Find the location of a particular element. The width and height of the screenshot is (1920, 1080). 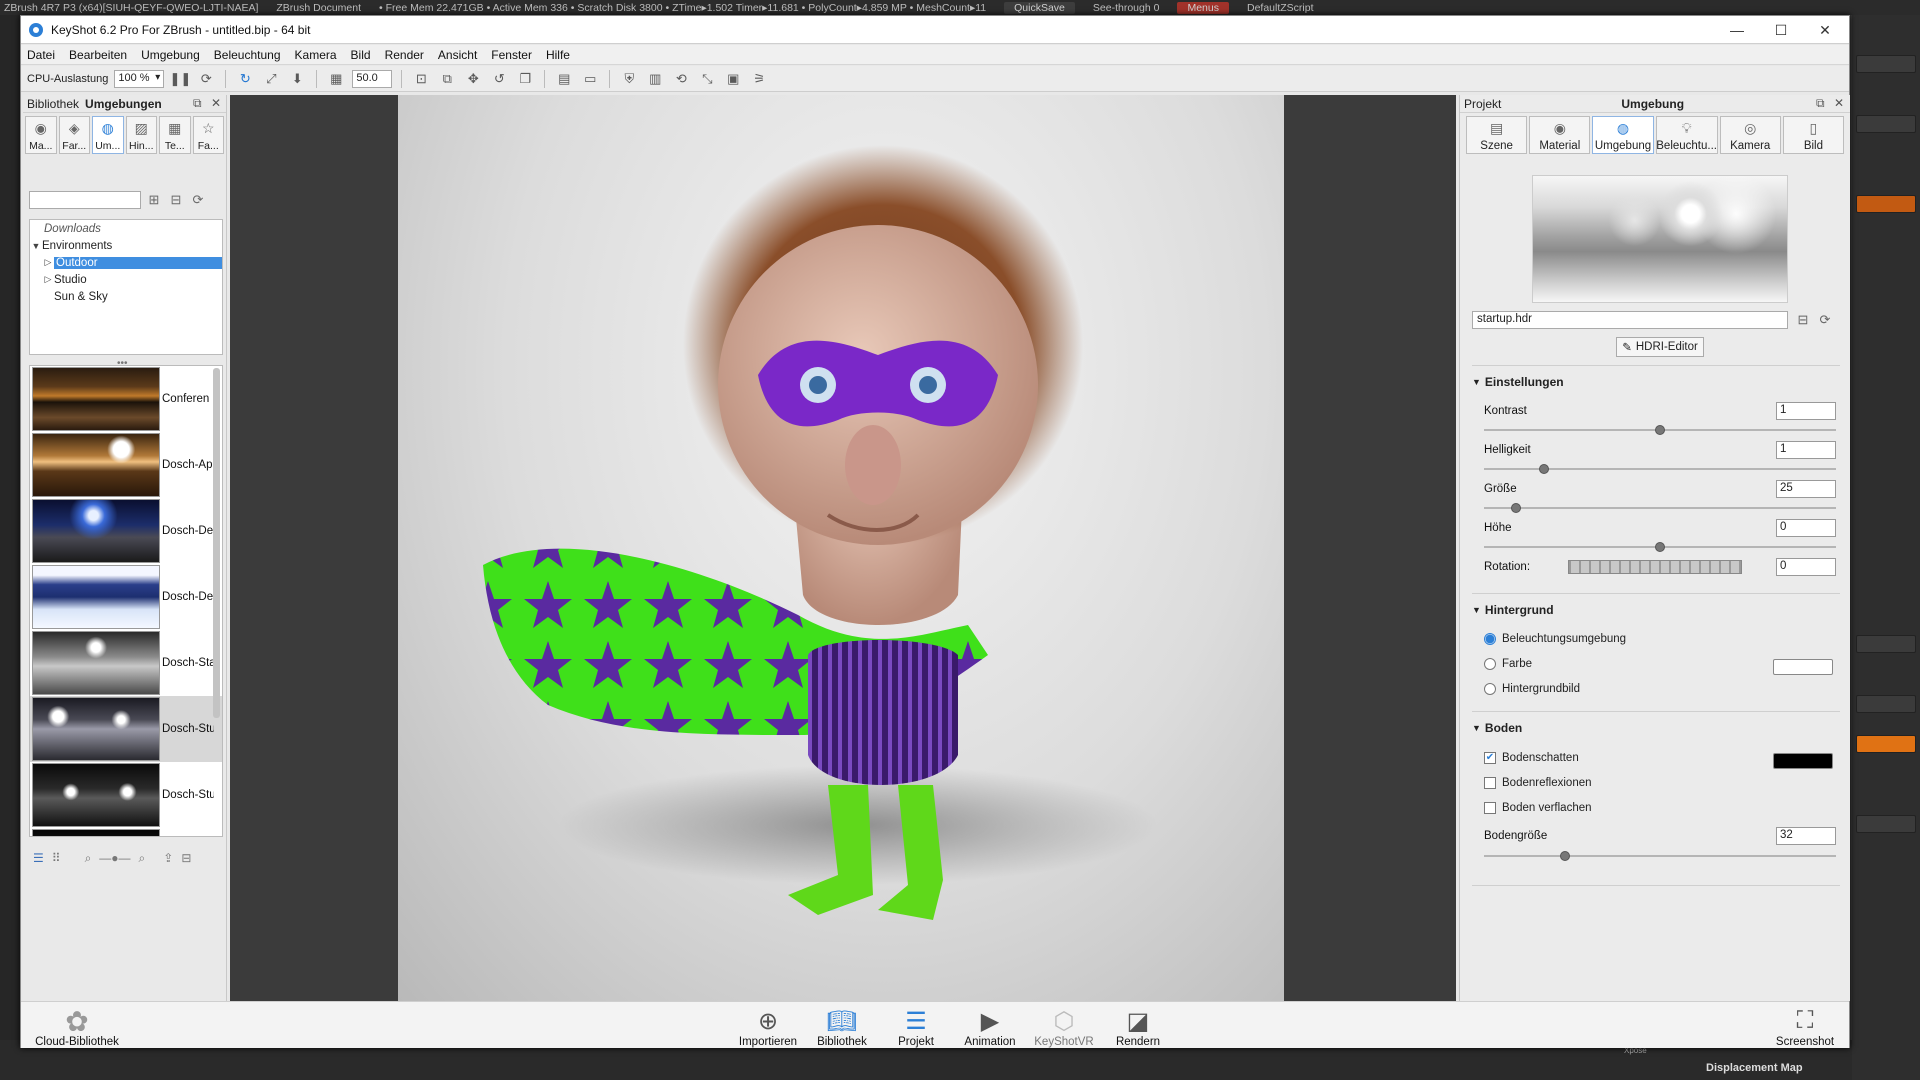

keyshotvr-button: ⬡ KeyShotVR is located at coordinates (1064, 1027).